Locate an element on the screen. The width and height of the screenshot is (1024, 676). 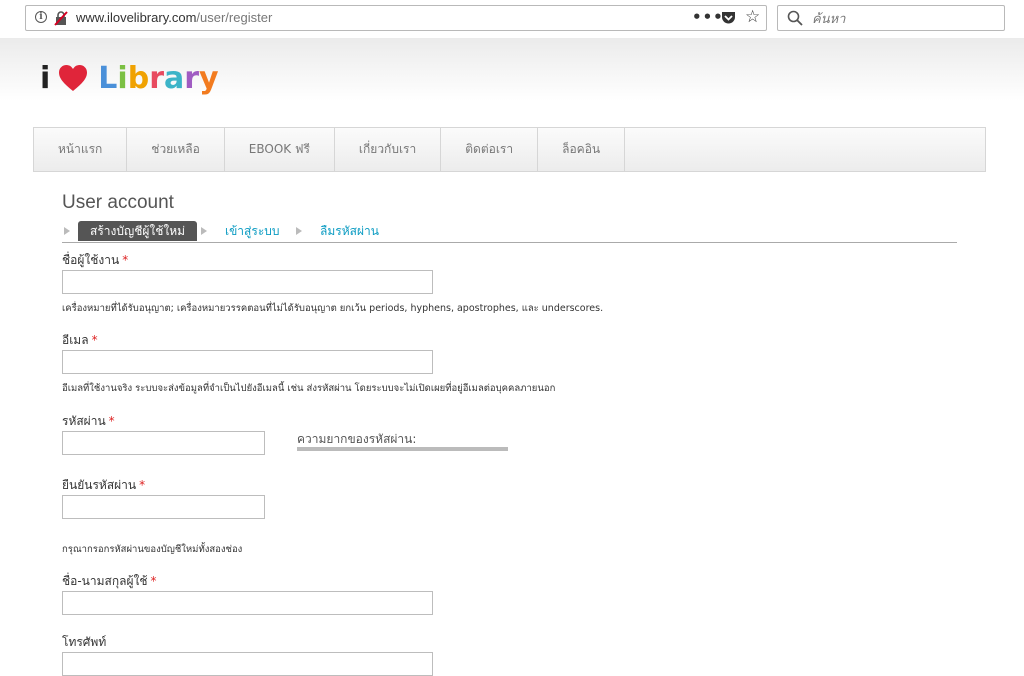
url-text: www.ilovelibrary.com/user/register is located at coordinates (174, 17).